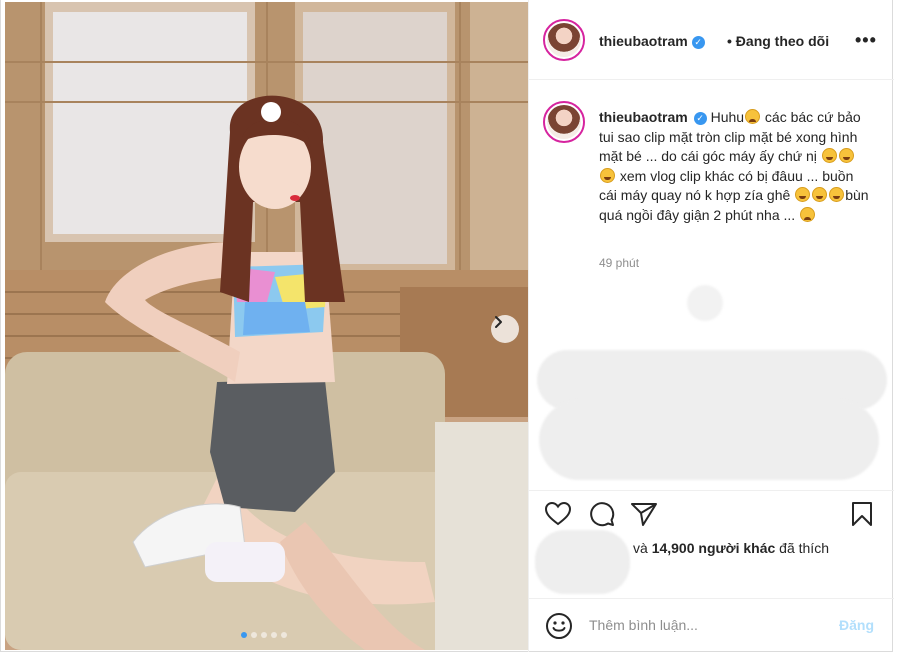  Describe the element at coordinates (705, 303) in the screenshot. I see `loading-spinner-icon` at that location.